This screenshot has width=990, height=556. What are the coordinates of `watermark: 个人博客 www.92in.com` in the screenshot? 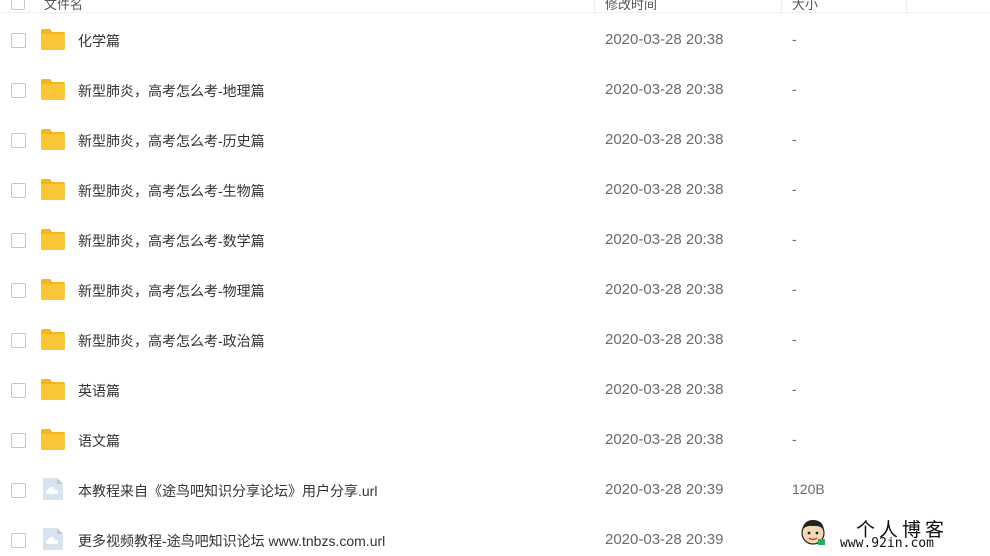 It's located at (891, 534).